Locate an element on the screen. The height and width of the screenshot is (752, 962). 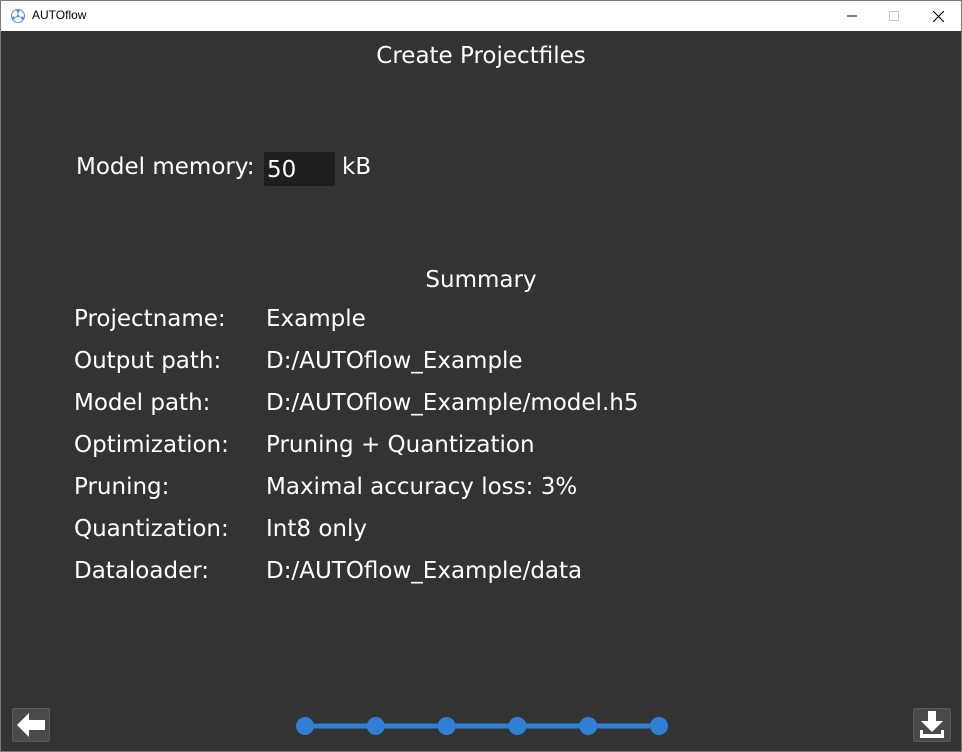
summary-value: Pruning + Quantization is located at coordinates (400, 445).